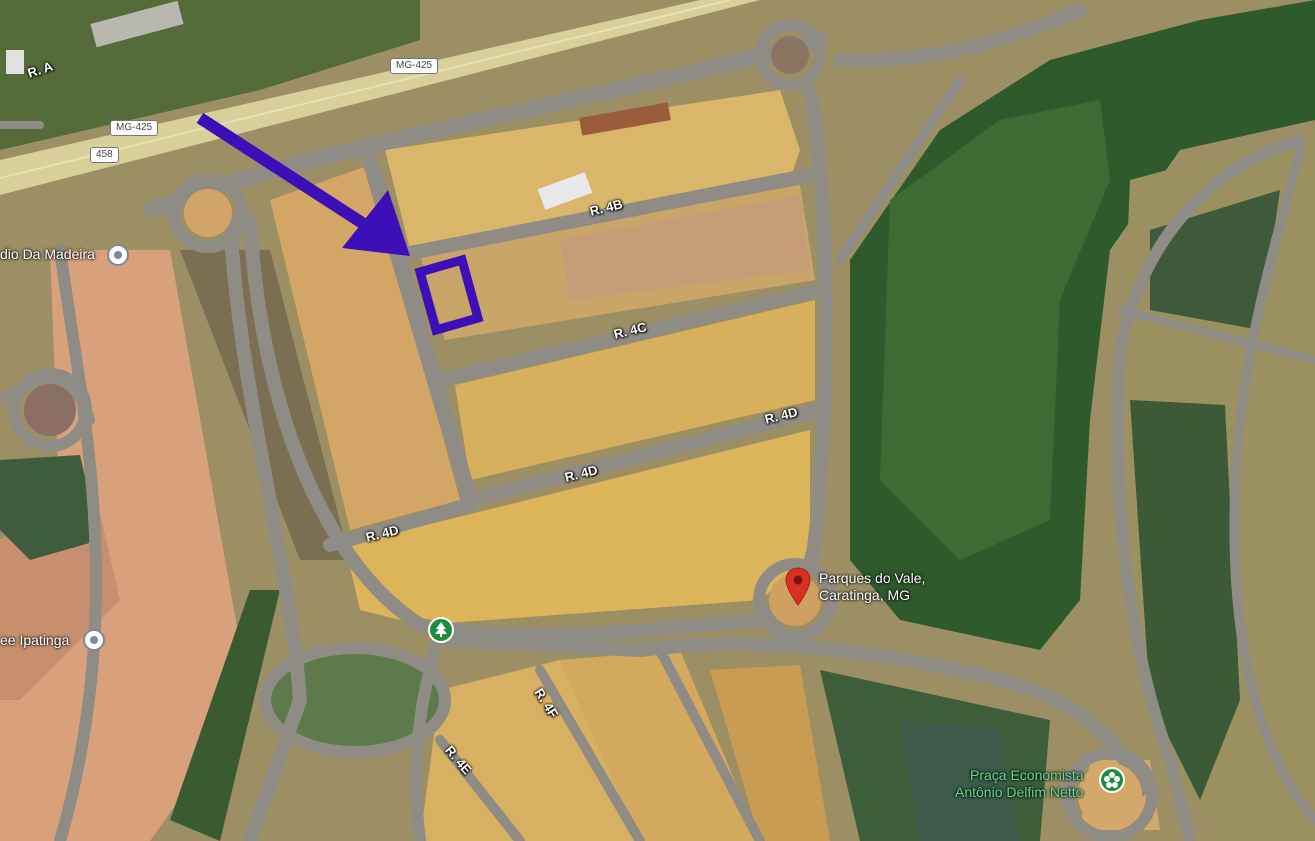 The height and width of the screenshot is (841, 1315). What do you see at coordinates (449, 295) in the screenshot?
I see `highlight-box` at bounding box center [449, 295].